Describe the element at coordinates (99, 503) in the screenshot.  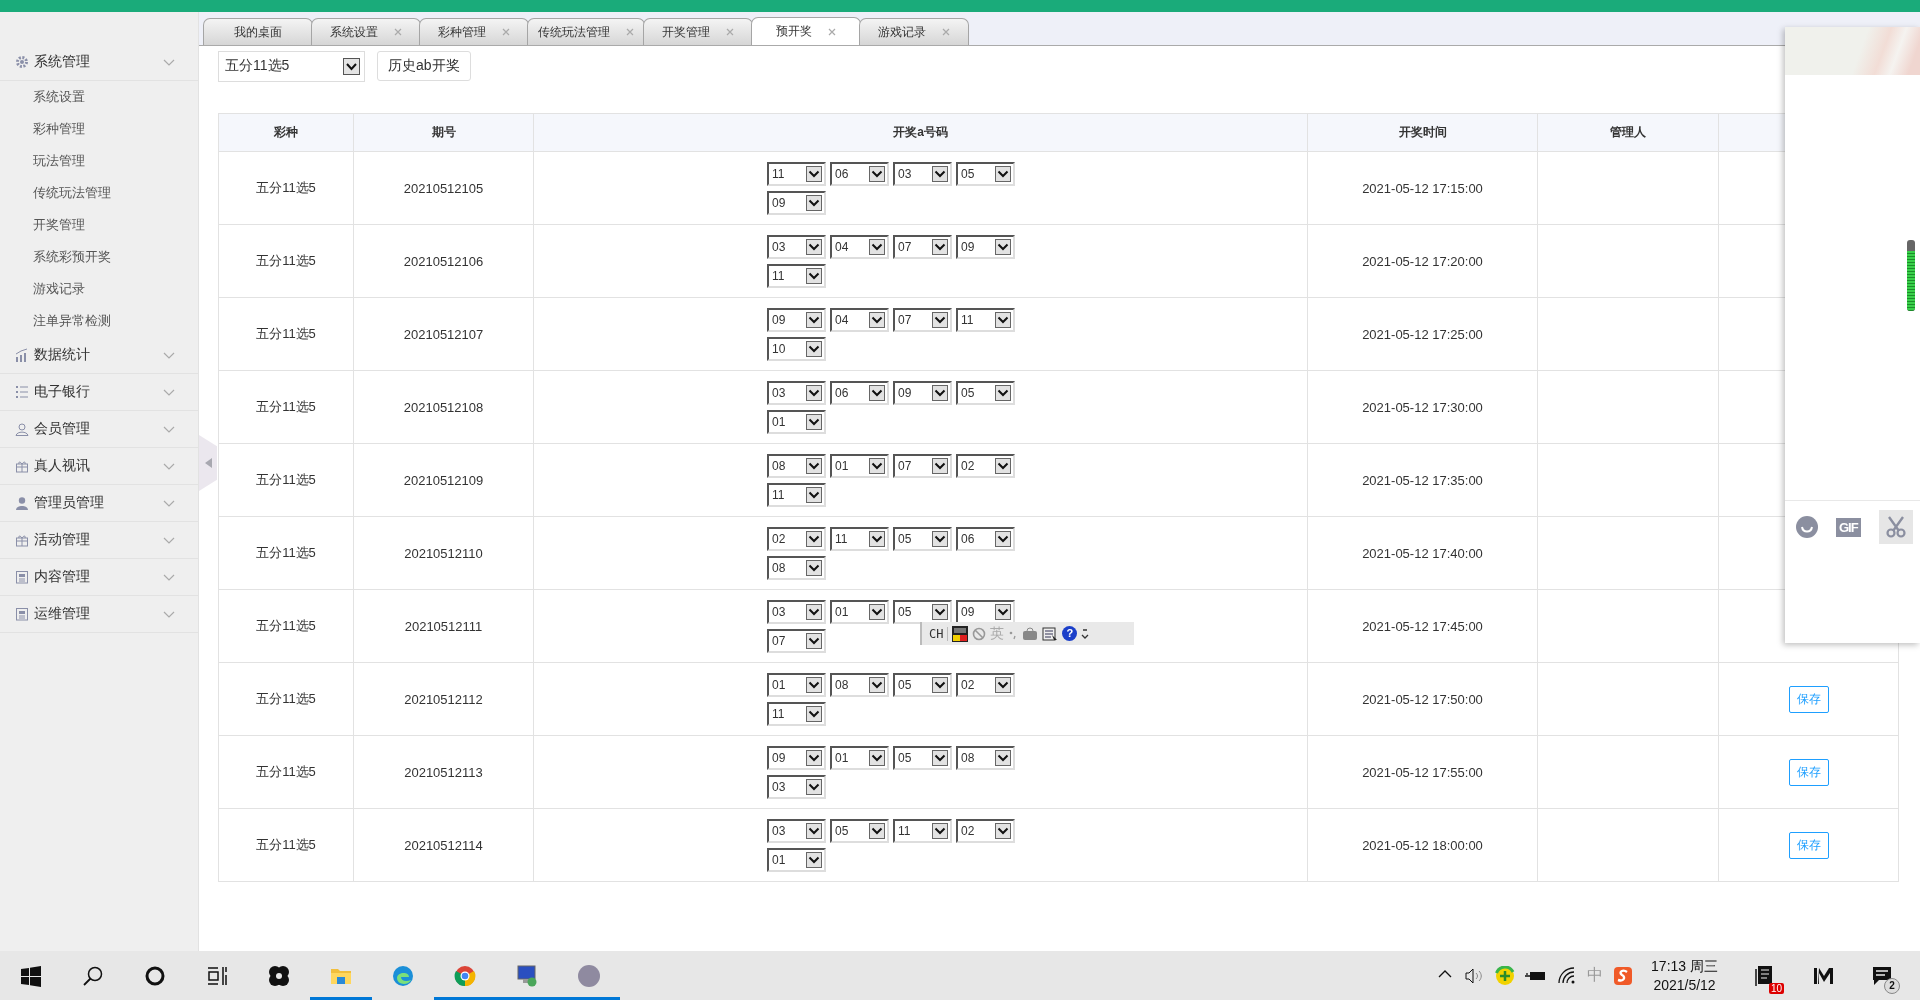
I see `sidebar-group: 管理员管理` at that location.